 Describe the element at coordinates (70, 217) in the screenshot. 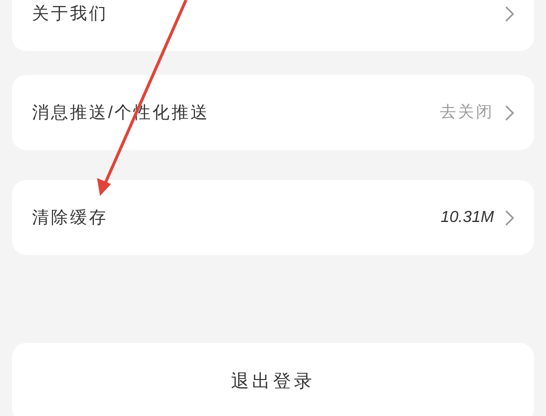

I see `row-label: 清除缓存` at that location.